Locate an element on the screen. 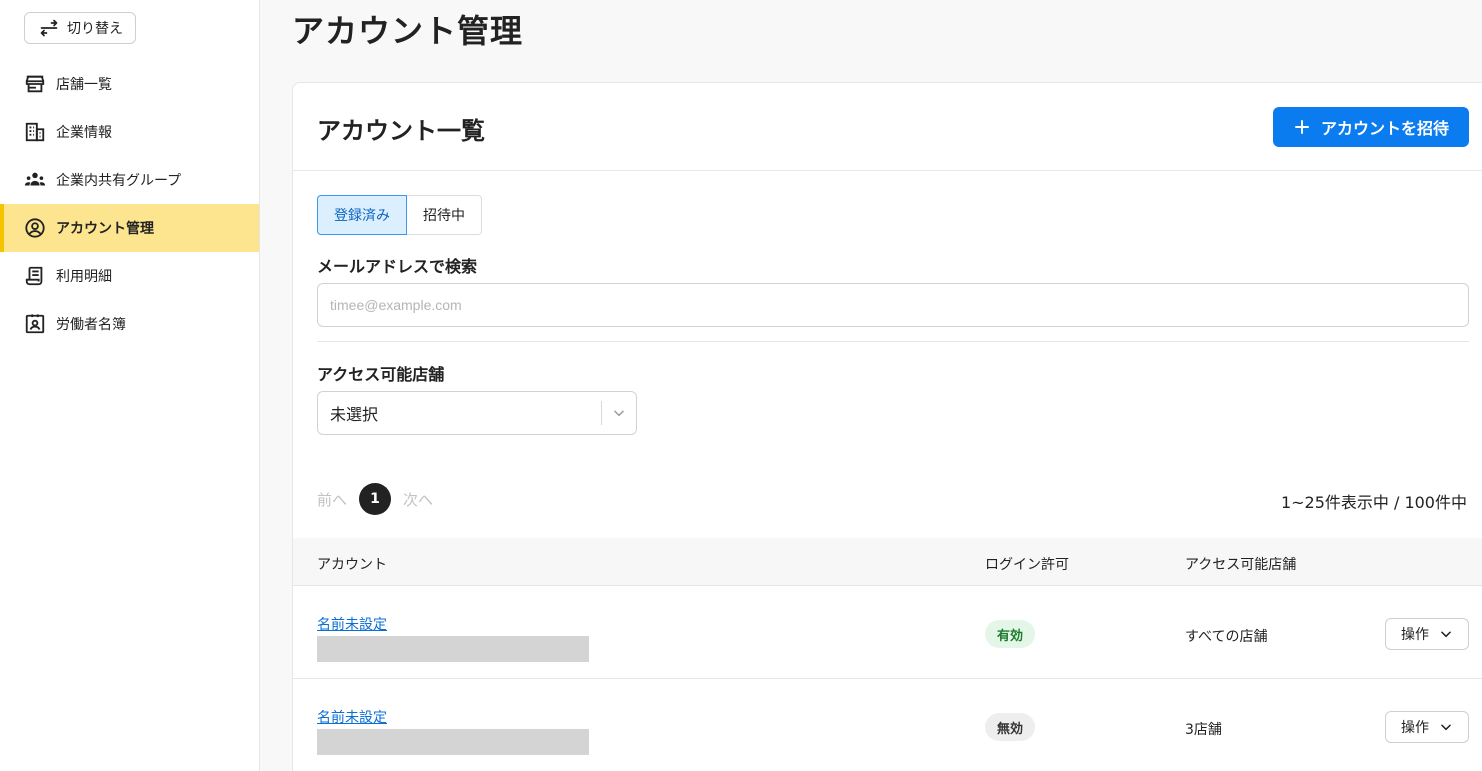  card-header: アカウント一覧 アカウントを招待 is located at coordinates (887, 127).